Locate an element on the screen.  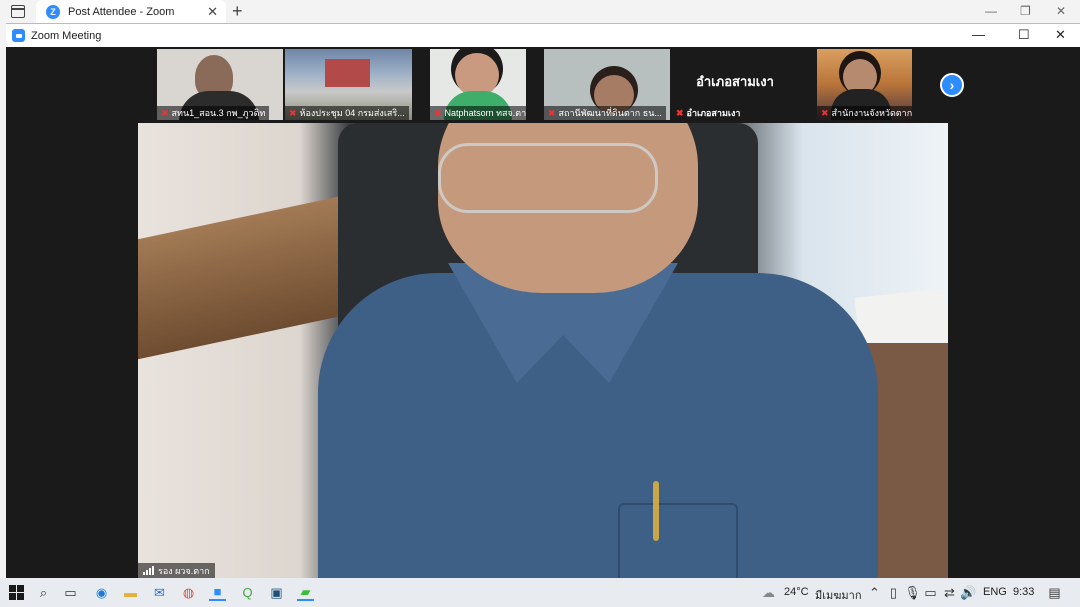
edge-browser-icon: ◉ is located at coordinates (101, 592).